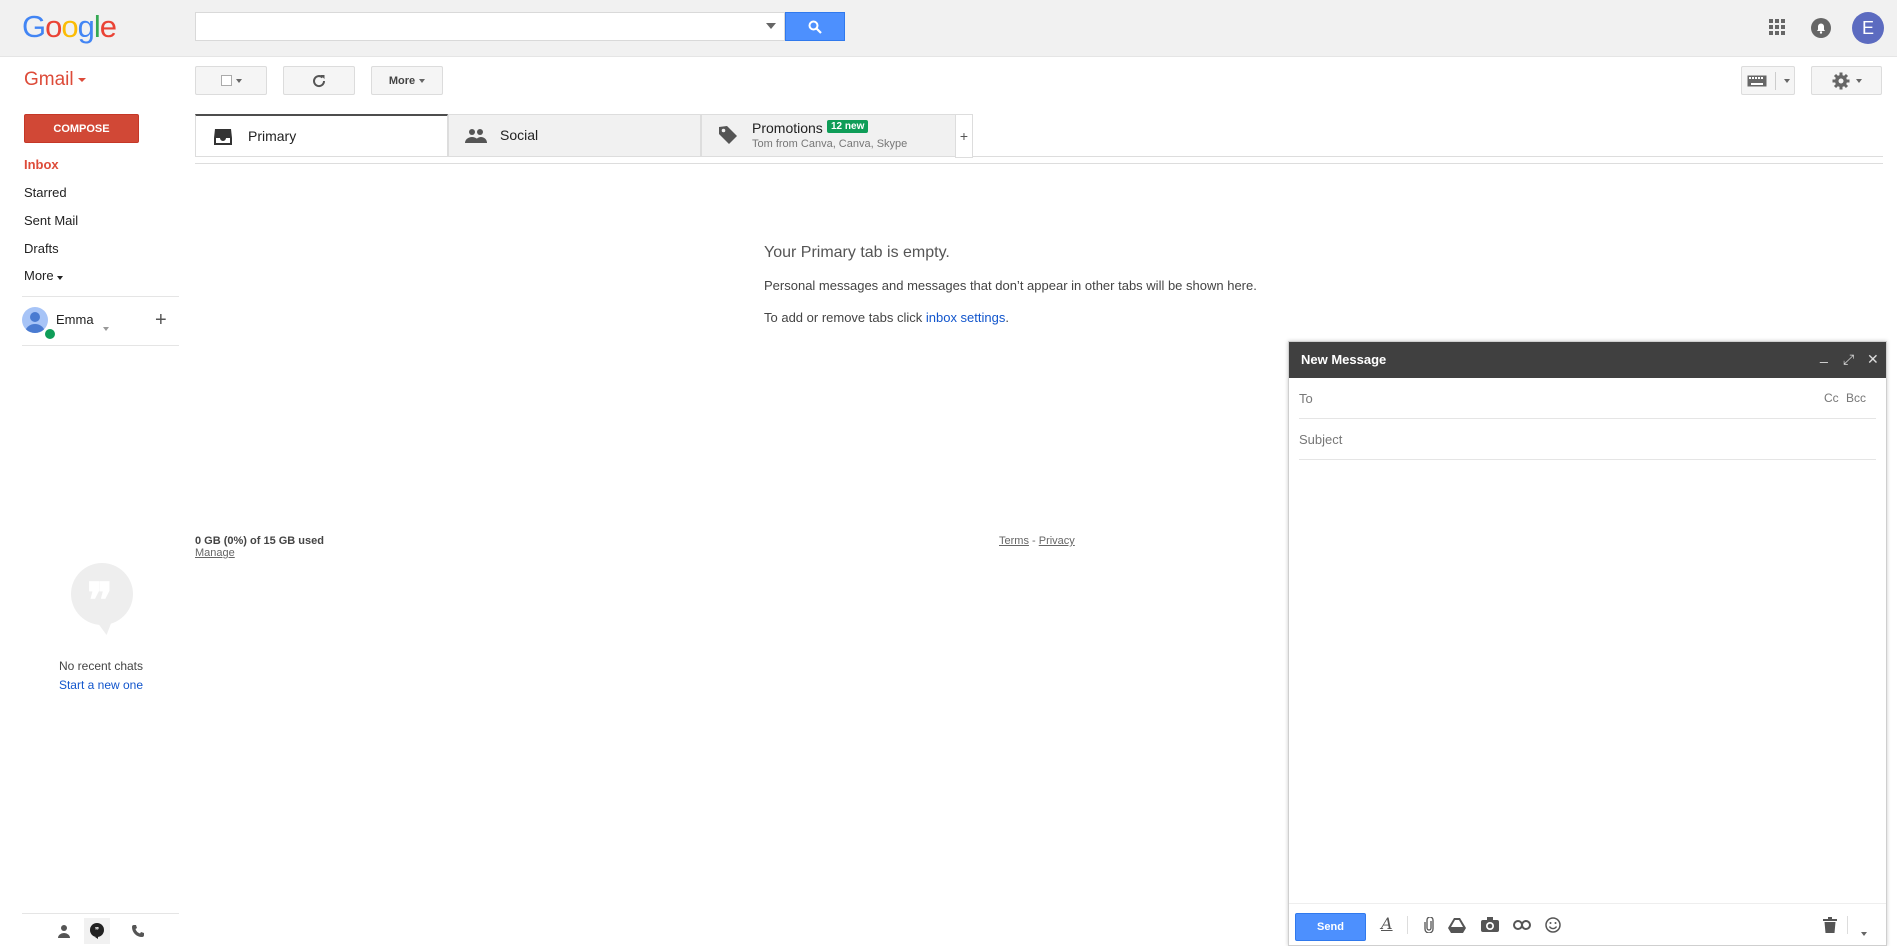 The width and height of the screenshot is (1897, 946). What do you see at coordinates (1457, 925) in the screenshot?
I see `google-drive-icon` at bounding box center [1457, 925].